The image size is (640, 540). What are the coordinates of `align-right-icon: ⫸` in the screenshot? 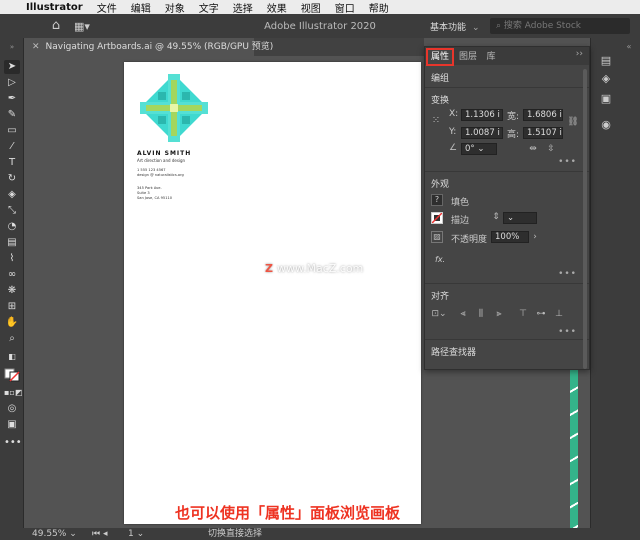 It's located at (499, 314).